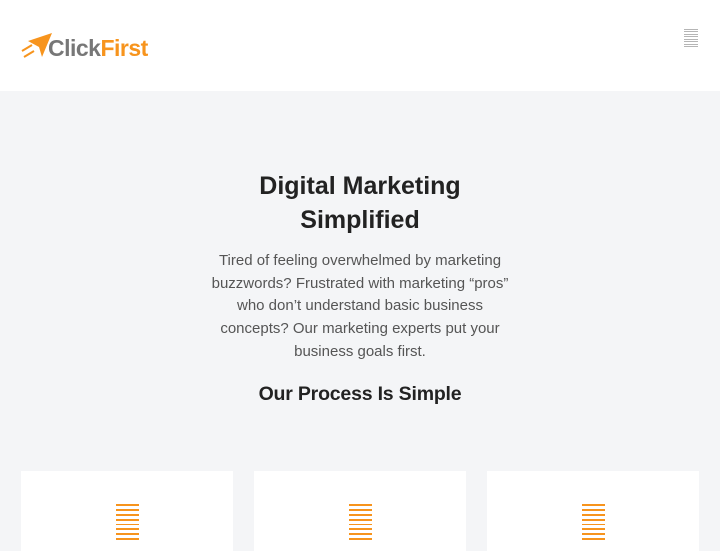  Describe the element at coordinates (360, 394) in the screenshot. I see `process-section-title: Our Process Is Simple` at that location.